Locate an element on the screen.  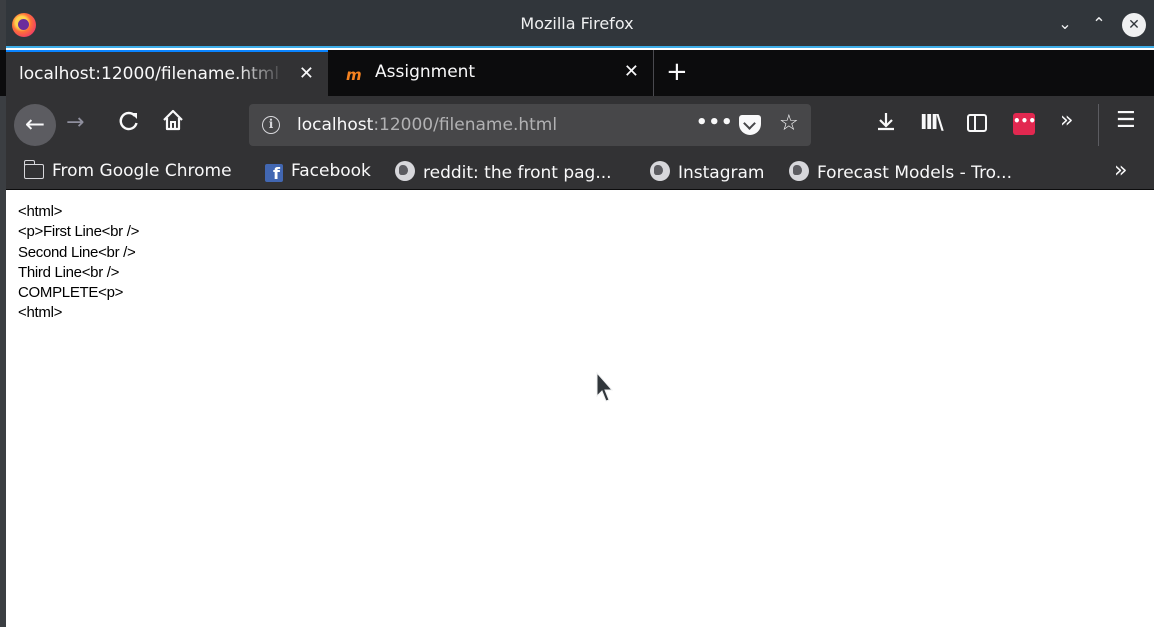
bookmark-instagram: Instagram is located at coordinates (707, 172).